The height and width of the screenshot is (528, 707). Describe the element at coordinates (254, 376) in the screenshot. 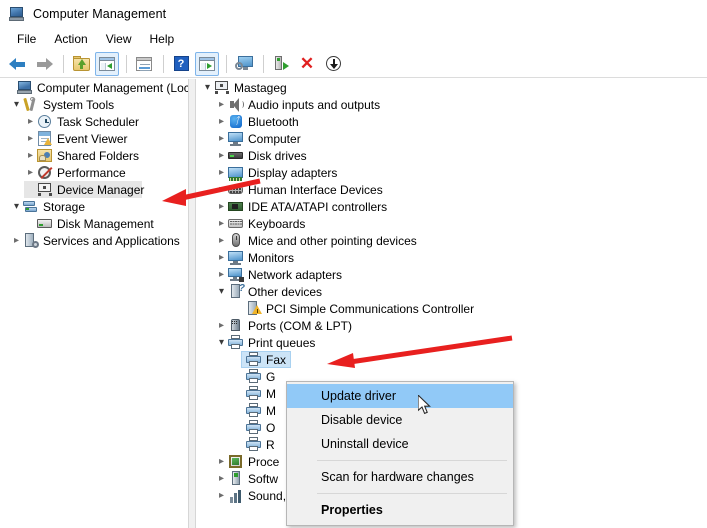

I see `printer-icon` at that location.